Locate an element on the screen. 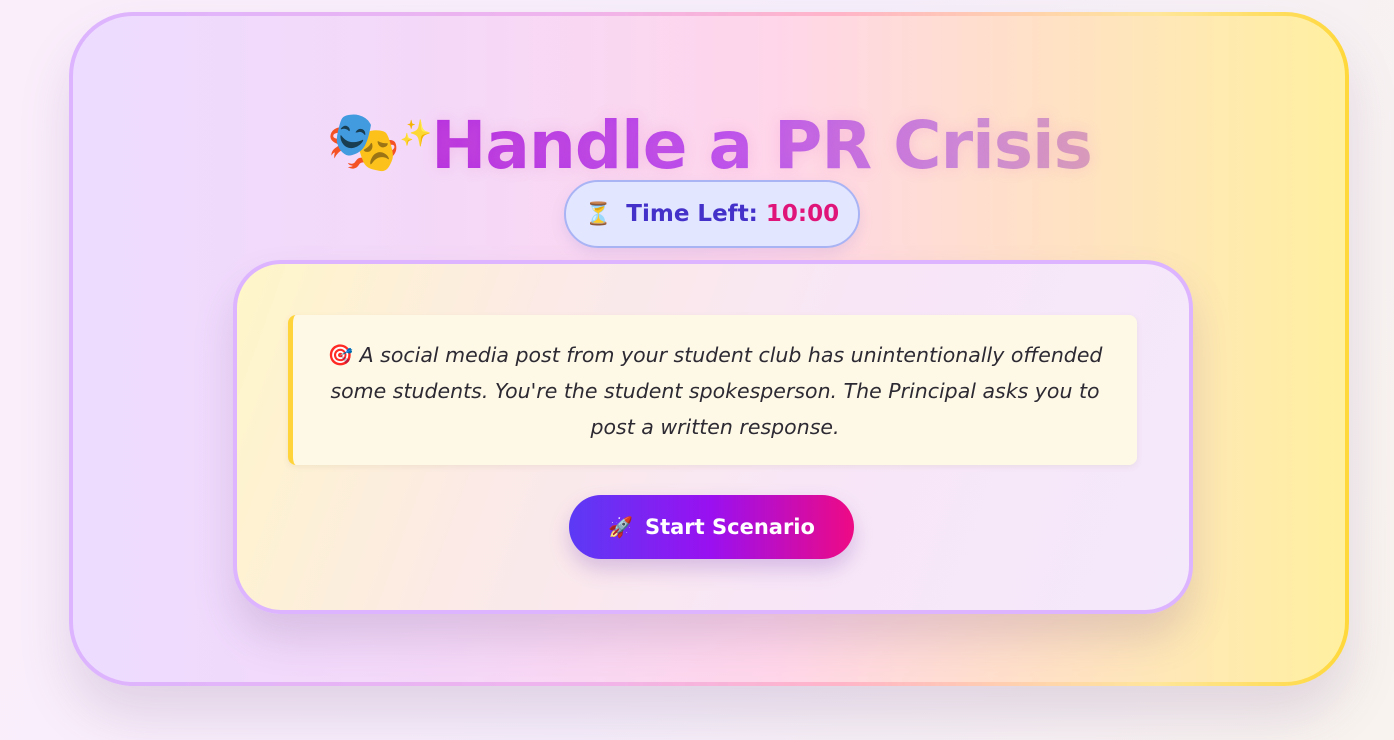 The height and width of the screenshot is (740, 1394). timer-value: 10:00 is located at coordinates (802, 214).